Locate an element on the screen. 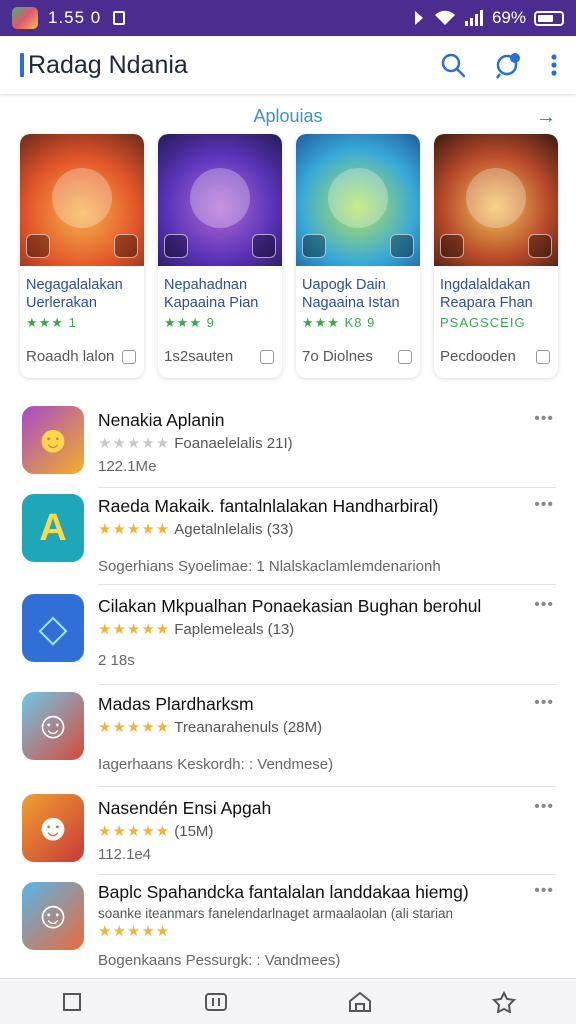  home-icon is located at coordinates (360, 1001).